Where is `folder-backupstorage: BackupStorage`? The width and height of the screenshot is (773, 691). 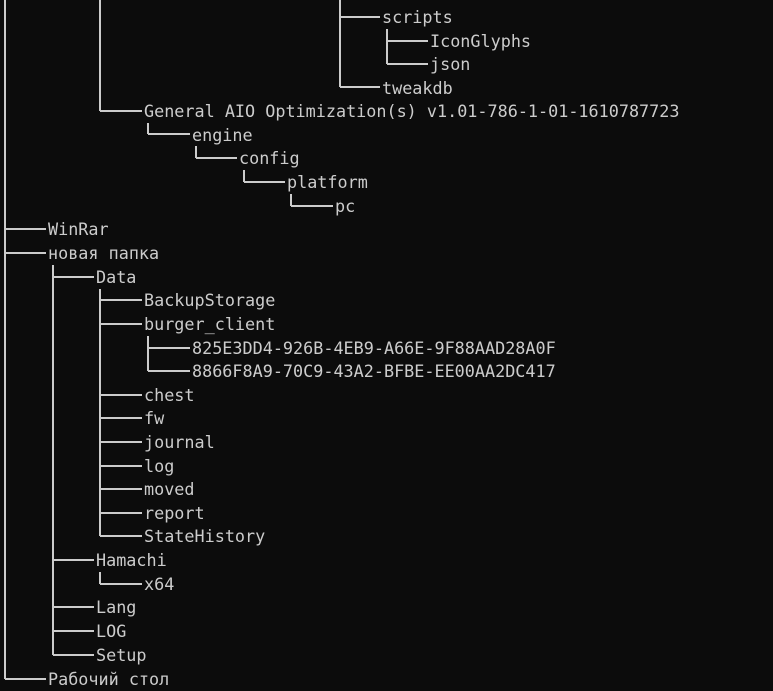
folder-backupstorage: BackupStorage is located at coordinates (210, 300).